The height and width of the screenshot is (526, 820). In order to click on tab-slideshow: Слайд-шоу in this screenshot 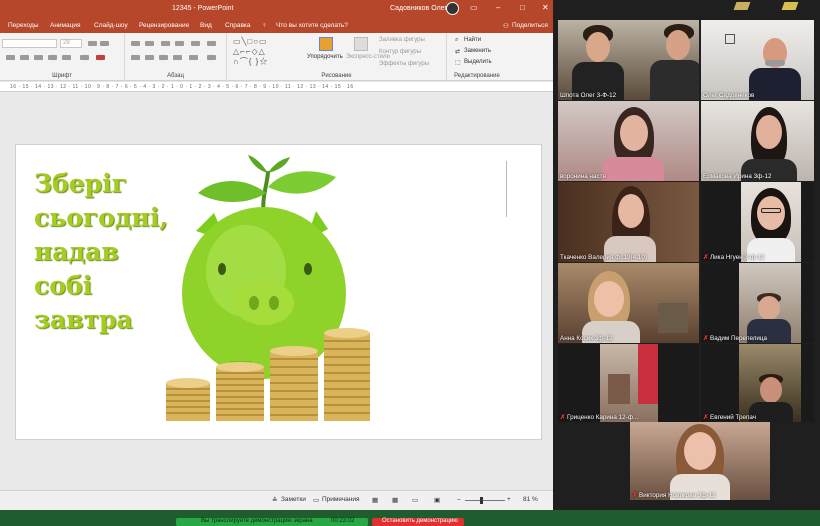, I will do `click(111, 25)`.